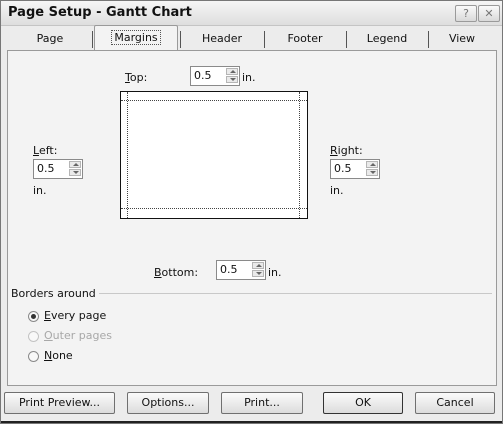  Describe the element at coordinates (343, 168) in the screenshot. I see `right-margin-value: 0.5` at that location.